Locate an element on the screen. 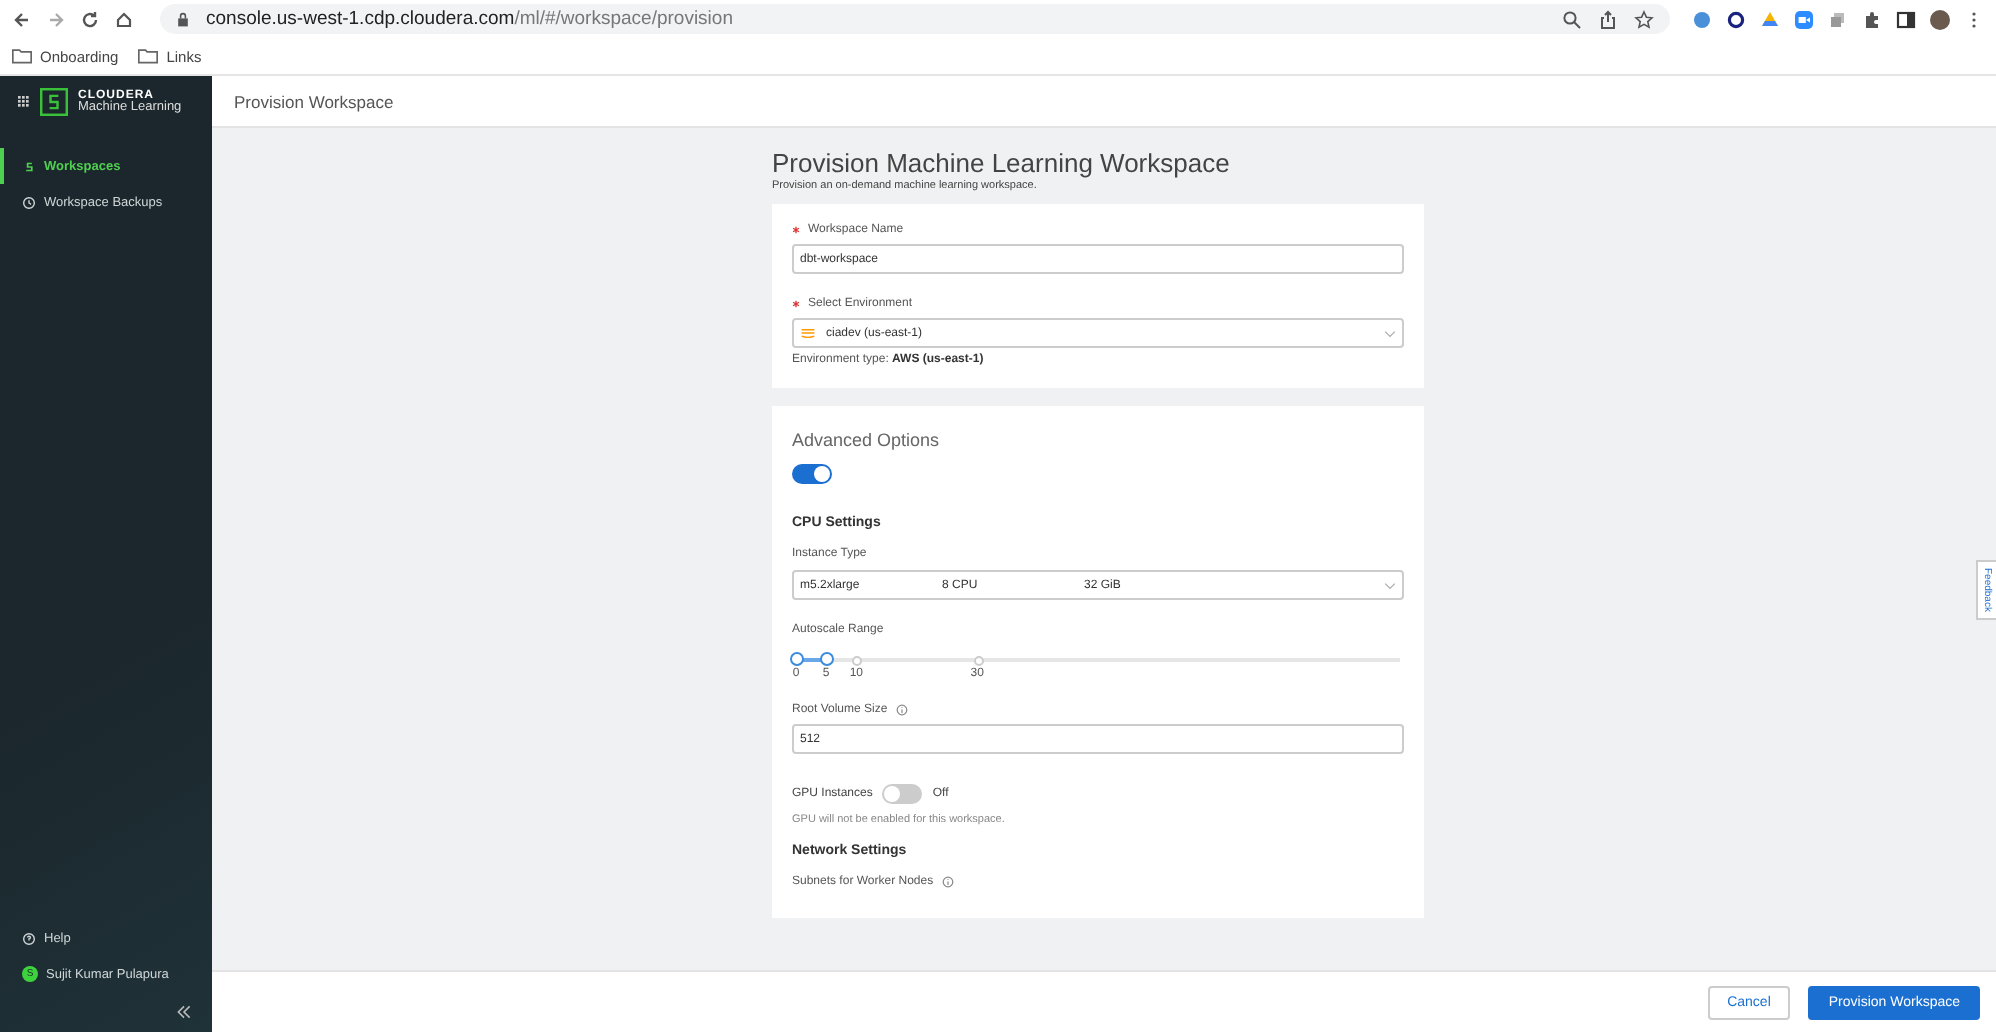  section-title: Advanced Options is located at coordinates (867, 440).